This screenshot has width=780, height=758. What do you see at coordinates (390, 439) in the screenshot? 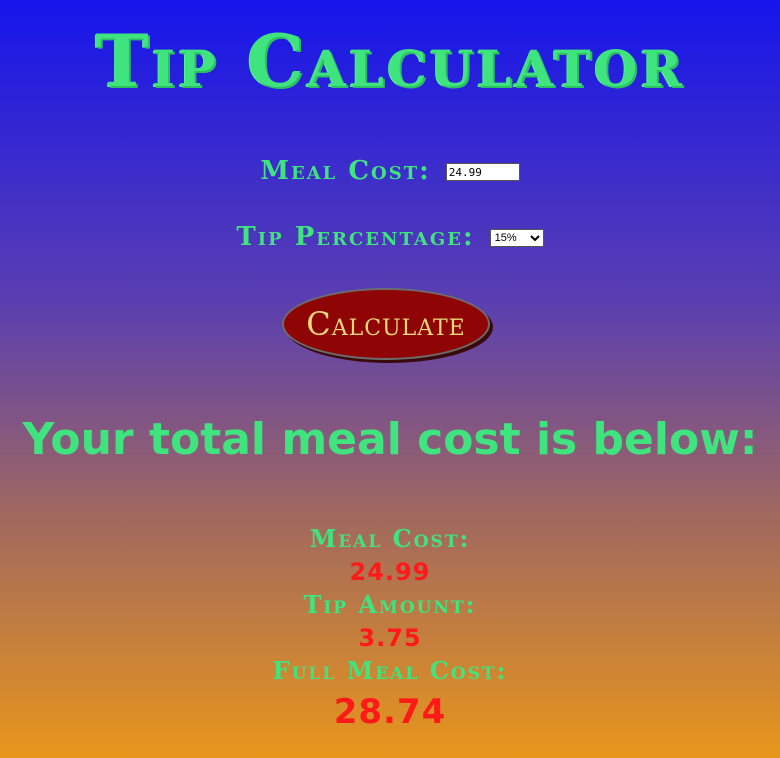
I see `total-heading: Your total meal cost is below:` at bounding box center [390, 439].